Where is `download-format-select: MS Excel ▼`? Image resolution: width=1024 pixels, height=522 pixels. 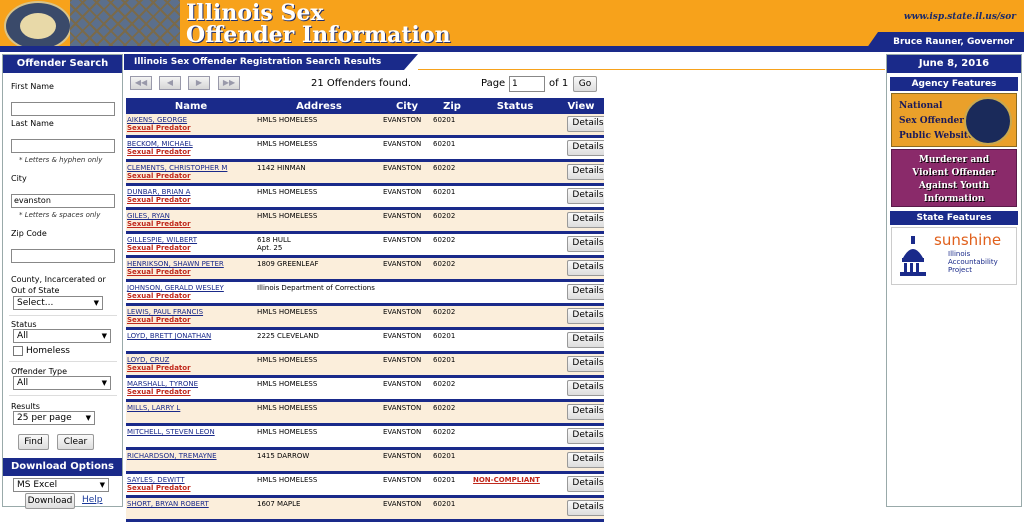 download-format-select: MS Excel ▼ is located at coordinates (61, 485).